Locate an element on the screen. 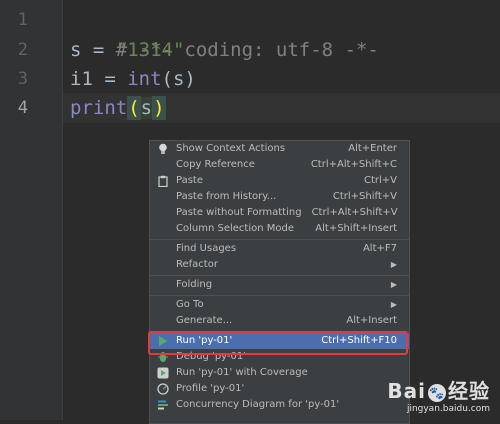 The height and width of the screenshot is (424, 500). menu-item-refactor: Refactor ▶ is located at coordinates (279, 265).